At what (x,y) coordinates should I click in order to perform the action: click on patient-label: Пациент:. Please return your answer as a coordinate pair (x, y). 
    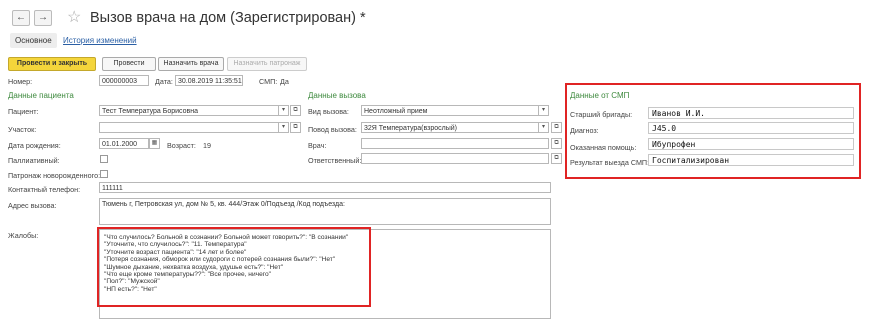
    Looking at the image, I should click on (23, 111).